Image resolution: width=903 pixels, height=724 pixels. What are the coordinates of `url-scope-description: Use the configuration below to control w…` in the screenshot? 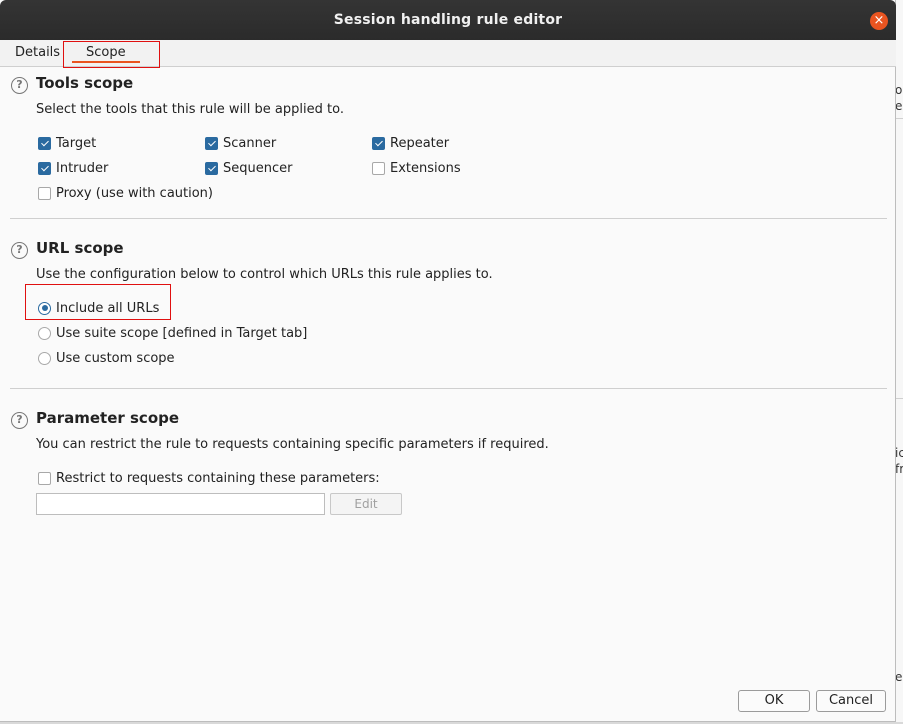 It's located at (264, 274).